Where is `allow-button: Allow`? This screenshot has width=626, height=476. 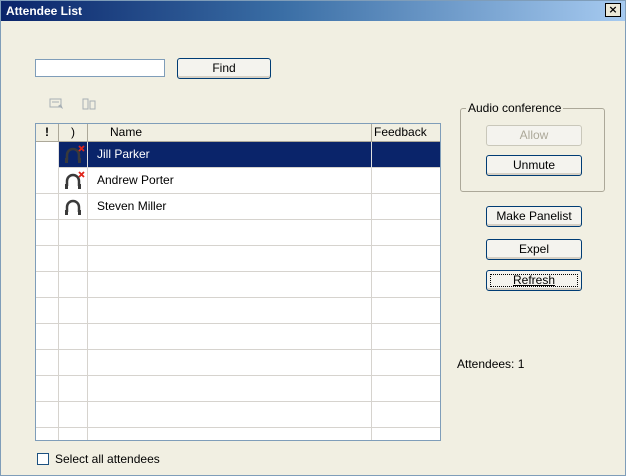 allow-button: Allow is located at coordinates (534, 135).